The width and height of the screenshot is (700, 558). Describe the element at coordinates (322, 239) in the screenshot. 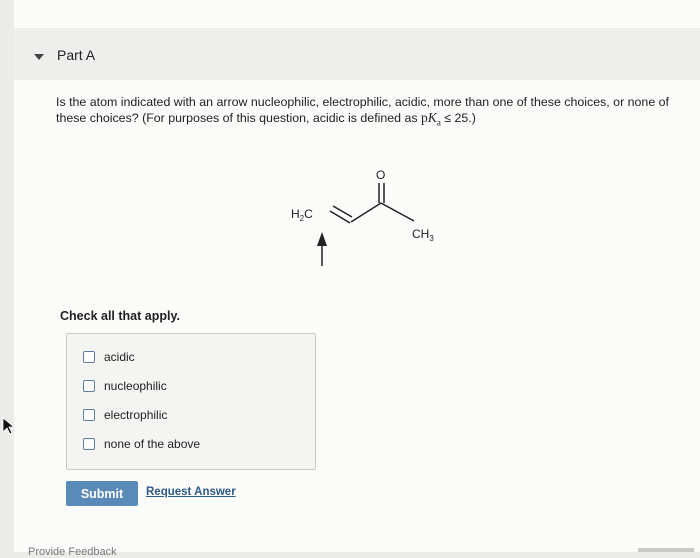

I see `arrow-head` at that location.